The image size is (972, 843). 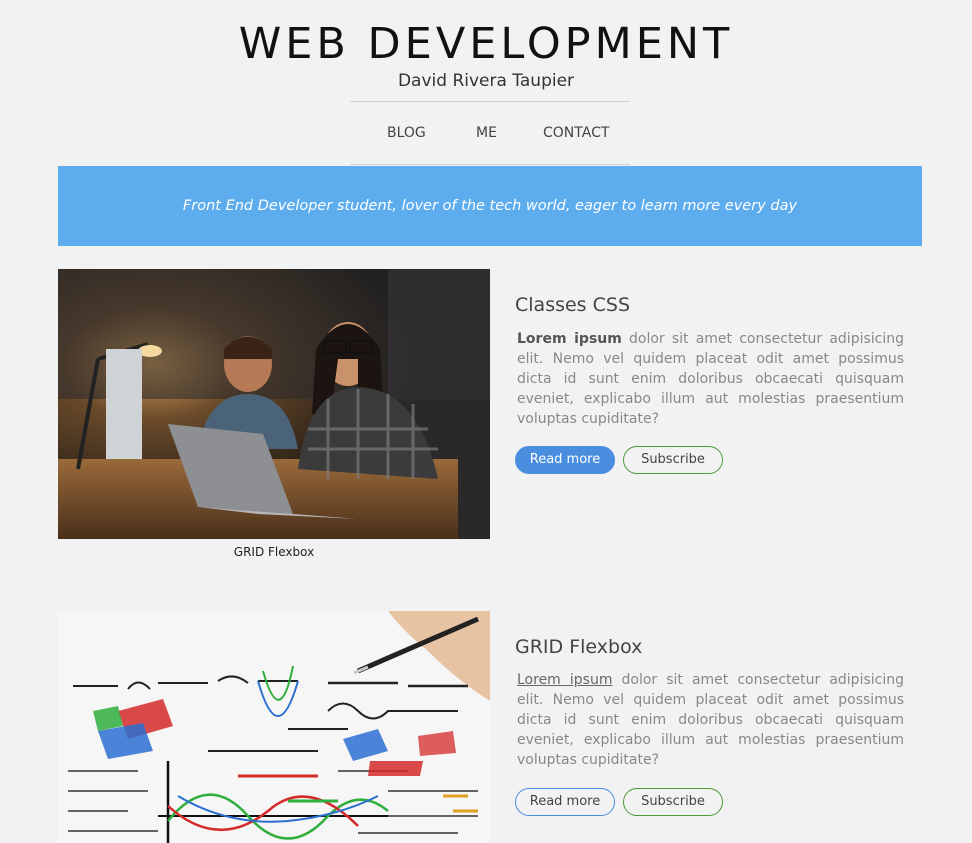 What do you see at coordinates (274, 727) in the screenshot?
I see `post-image-math` at bounding box center [274, 727].